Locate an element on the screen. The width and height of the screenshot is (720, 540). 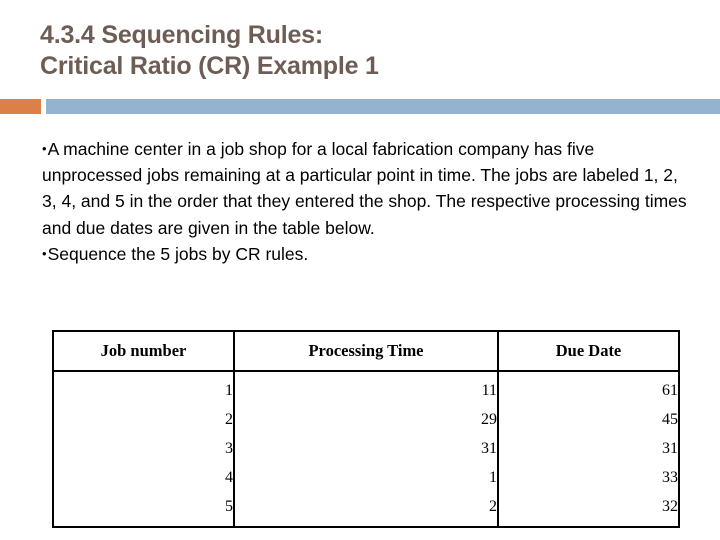
cell-job-number: 5 is located at coordinates (143, 510).